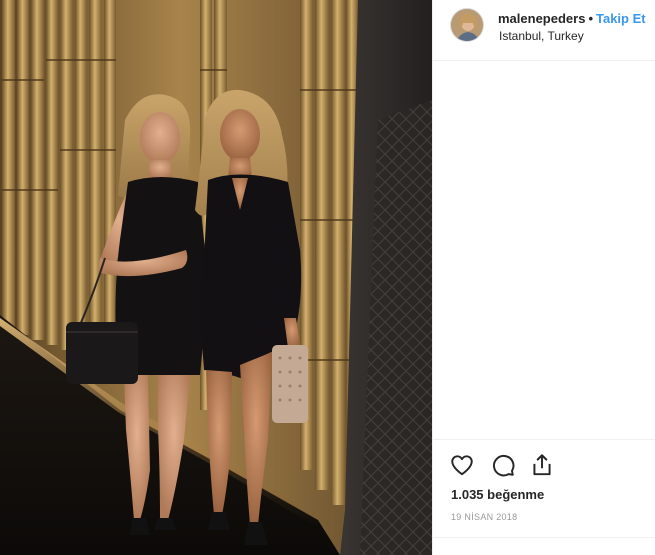 The image size is (655, 555). What do you see at coordinates (541, 36) in the screenshot?
I see `location-link: Istanbul, Turkey` at bounding box center [541, 36].